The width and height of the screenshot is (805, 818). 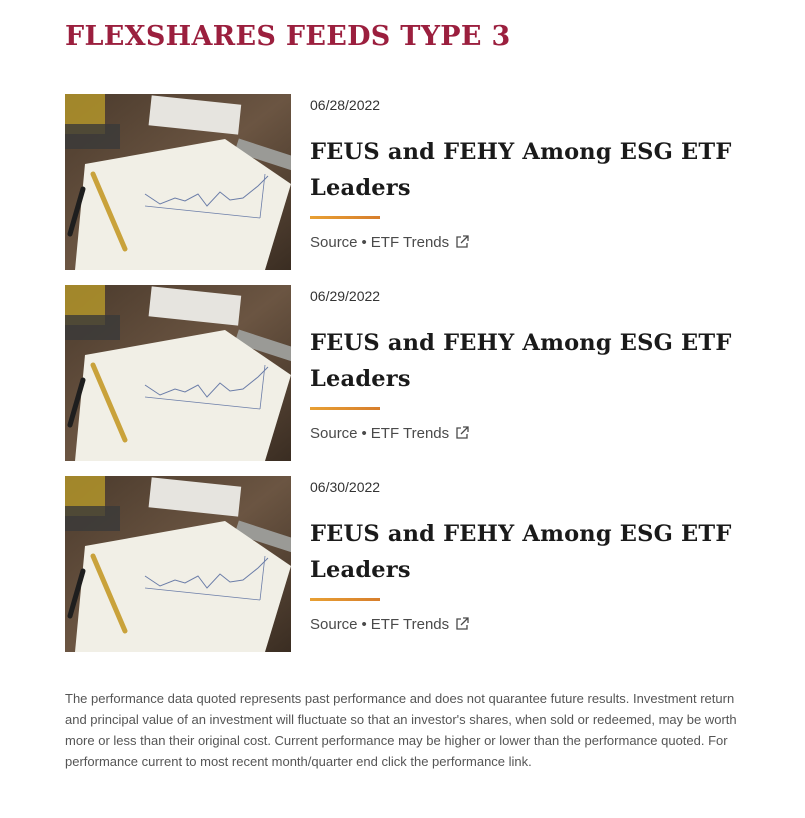 What do you see at coordinates (345, 296) in the screenshot?
I see `feed-date: 06/29/2022` at bounding box center [345, 296].